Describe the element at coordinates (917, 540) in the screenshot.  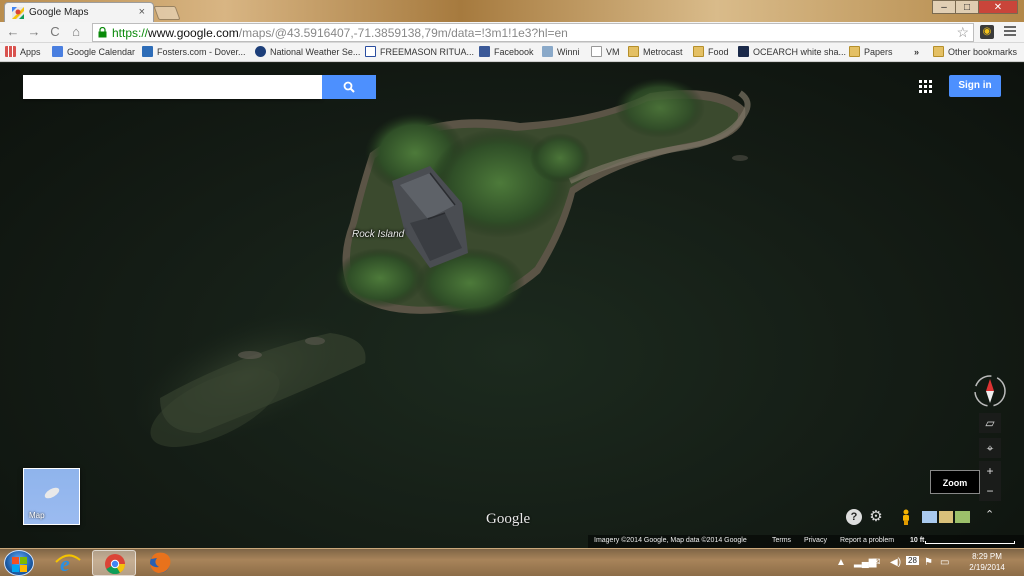
I see `scale-label: 10 ft` at that location.